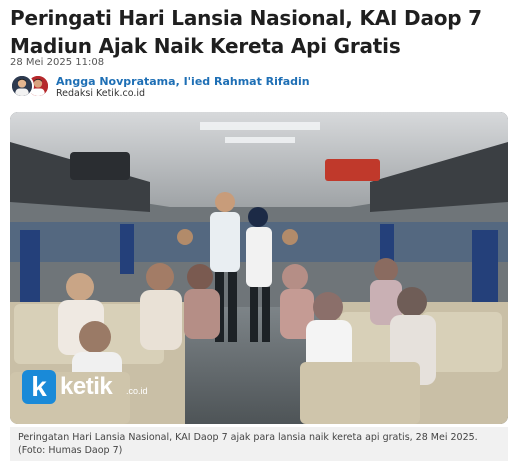  I want to click on author-names: Angga Novpratama, I'ied Rahmat Rifadin, so click(183, 81).